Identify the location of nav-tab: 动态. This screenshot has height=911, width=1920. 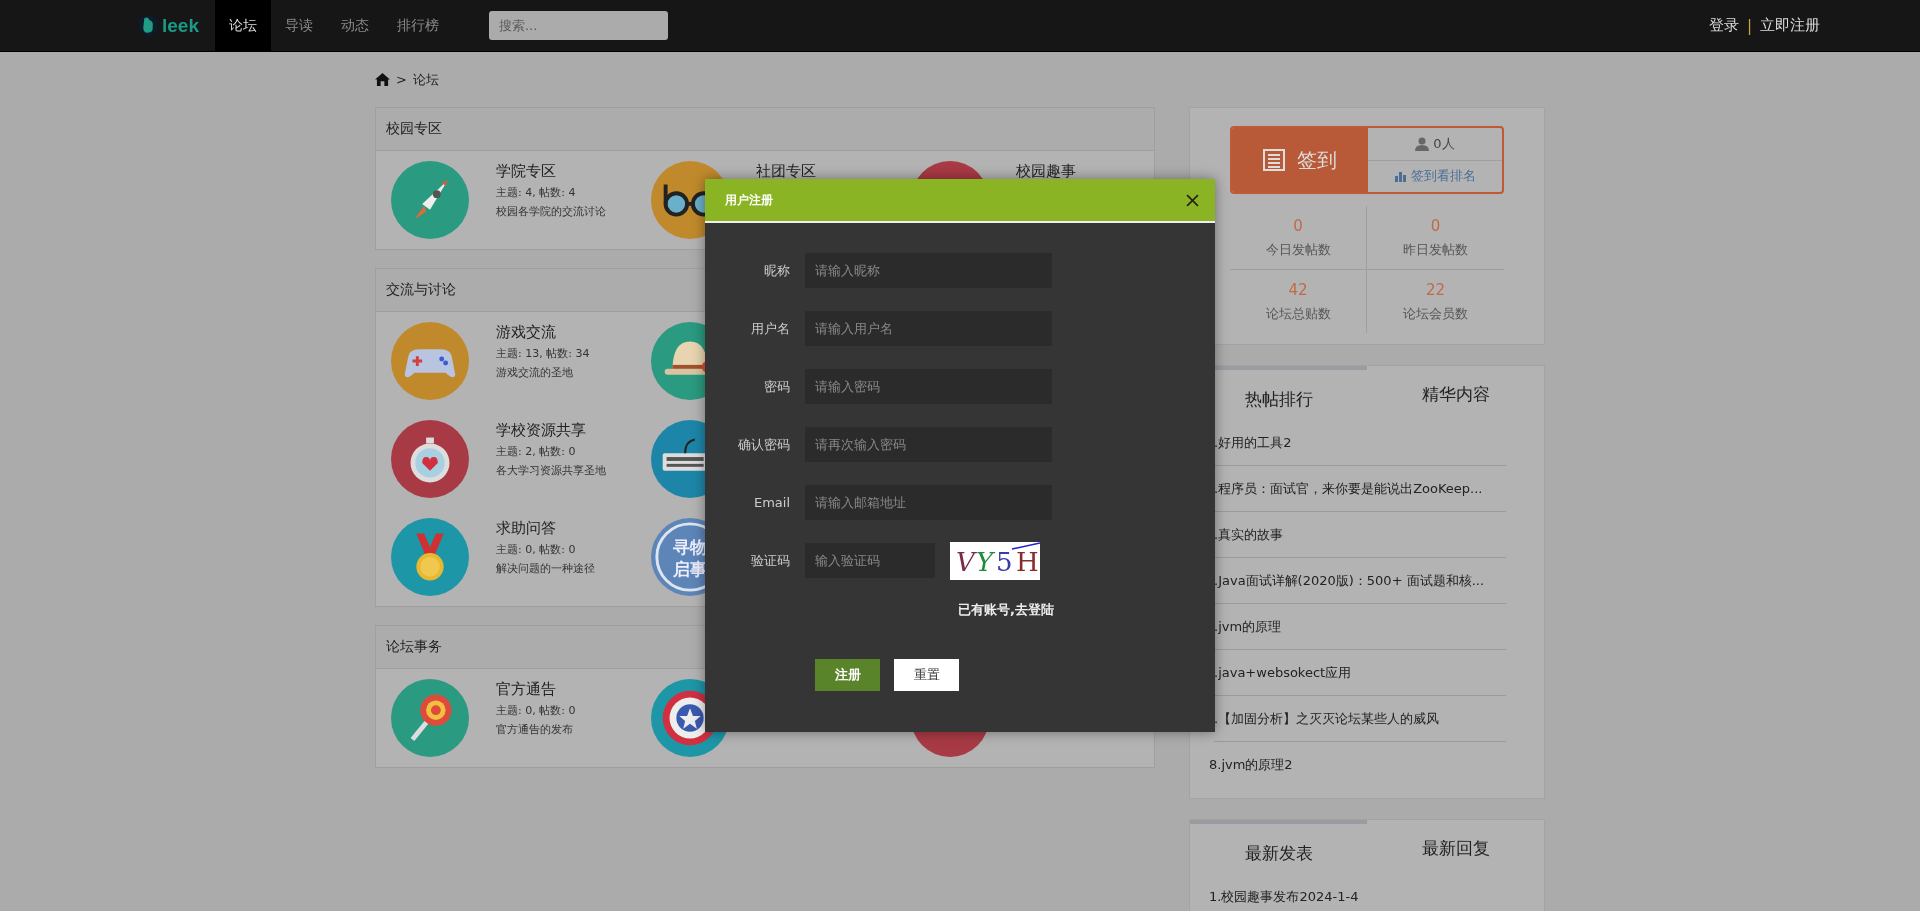
(355, 25).